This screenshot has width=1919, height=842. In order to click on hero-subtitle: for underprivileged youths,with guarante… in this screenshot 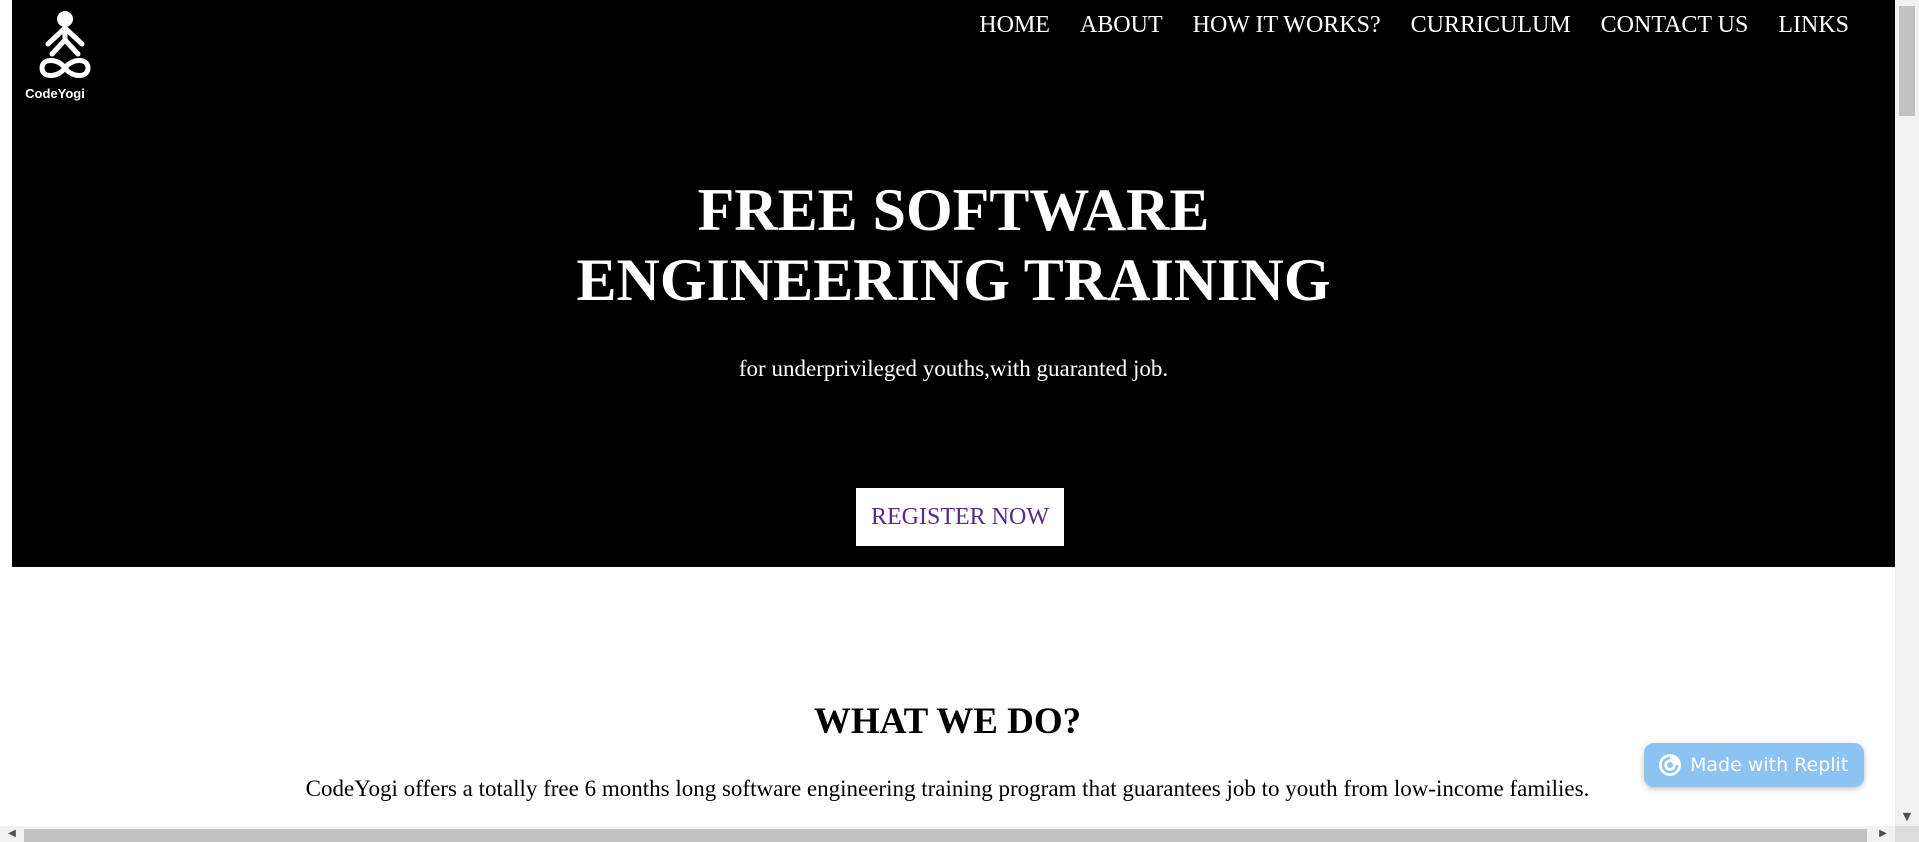, I will do `click(953, 368)`.